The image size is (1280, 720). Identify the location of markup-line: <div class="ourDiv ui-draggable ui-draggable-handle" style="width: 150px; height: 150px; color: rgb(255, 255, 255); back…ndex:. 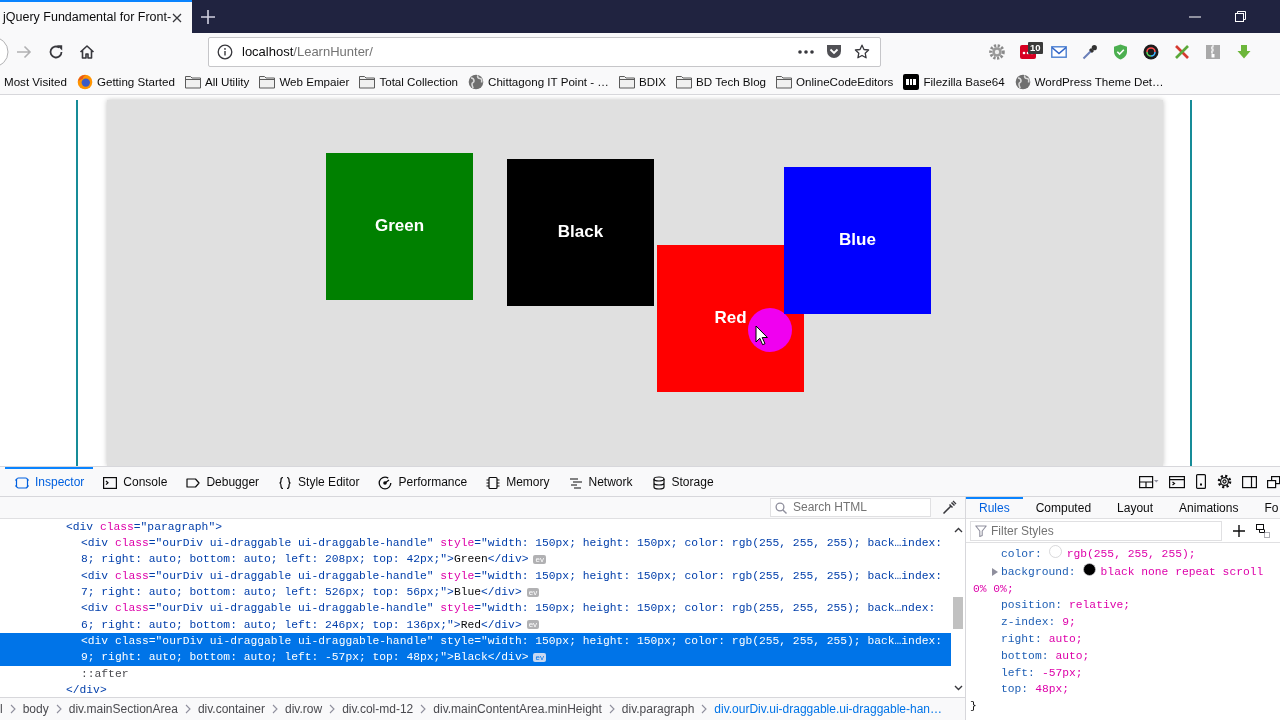
(516, 608).